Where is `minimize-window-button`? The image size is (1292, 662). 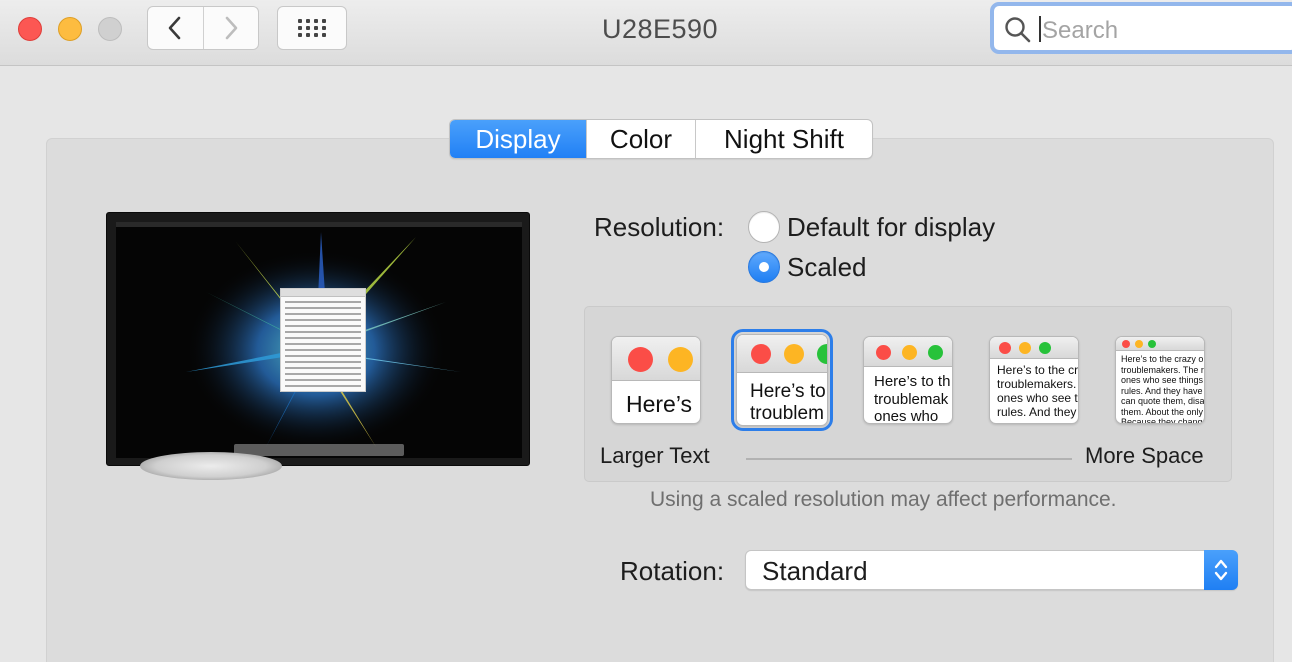 minimize-window-button is located at coordinates (70, 29).